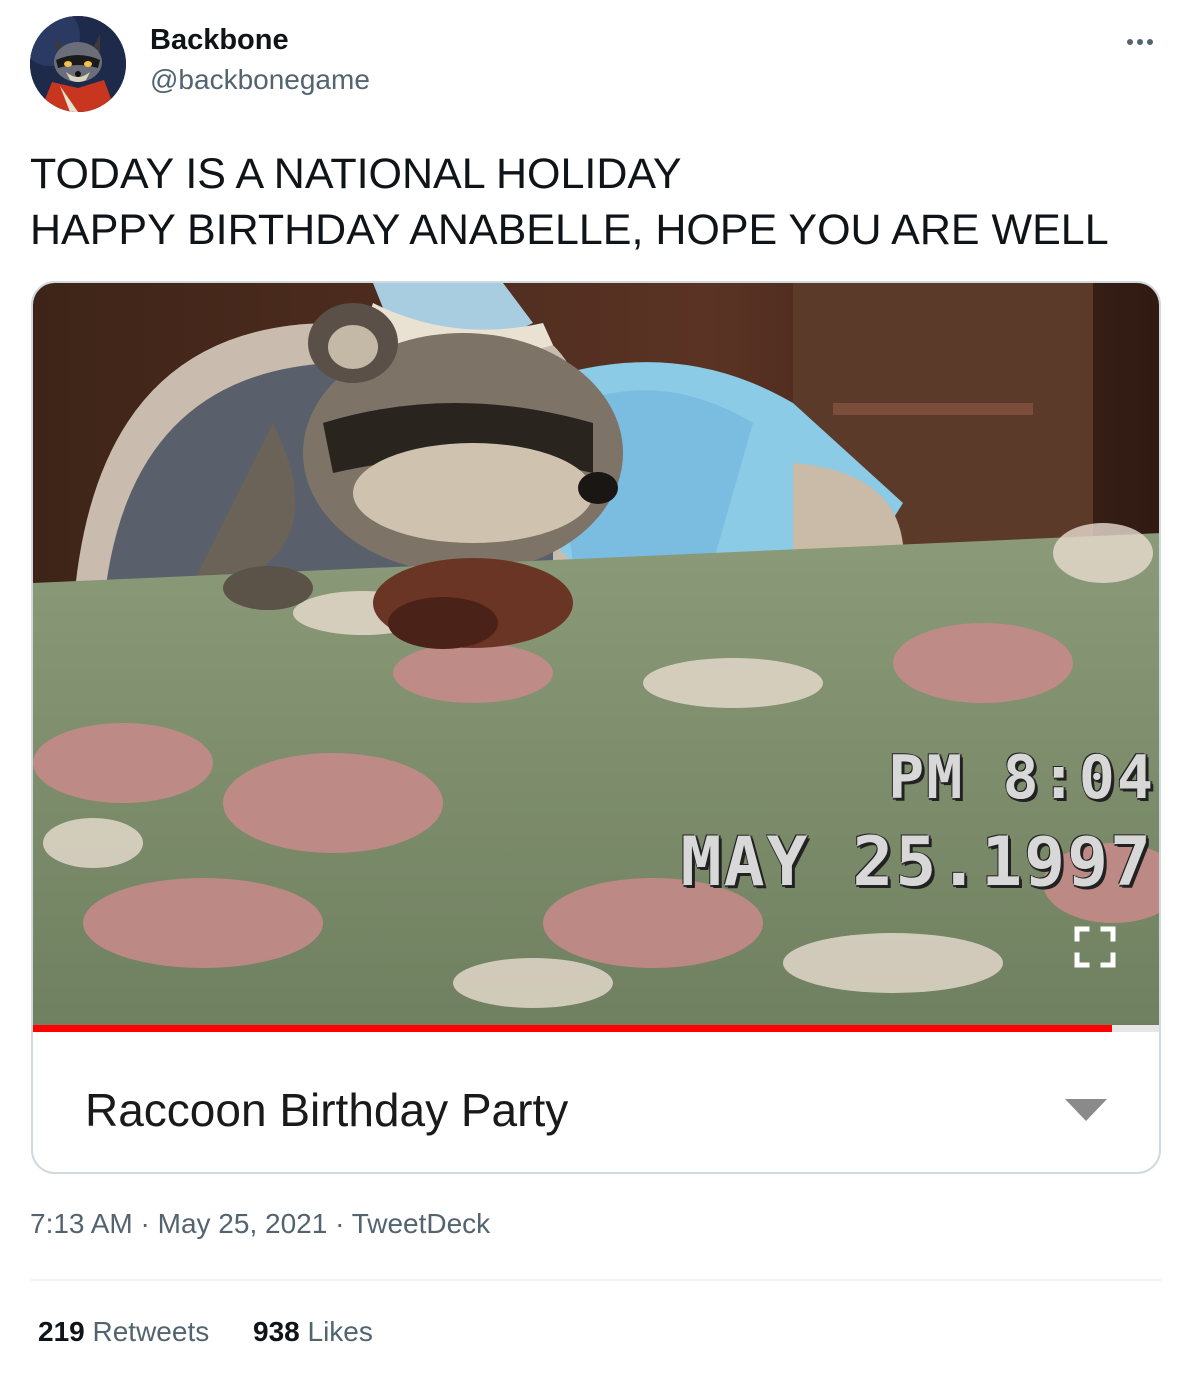 Image resolution: width=1191 pixels, height=1378 pixels. Describe the element at coordinates (260, 80) in the screenshot. I see `author-handle: @backbonegame` at that location.